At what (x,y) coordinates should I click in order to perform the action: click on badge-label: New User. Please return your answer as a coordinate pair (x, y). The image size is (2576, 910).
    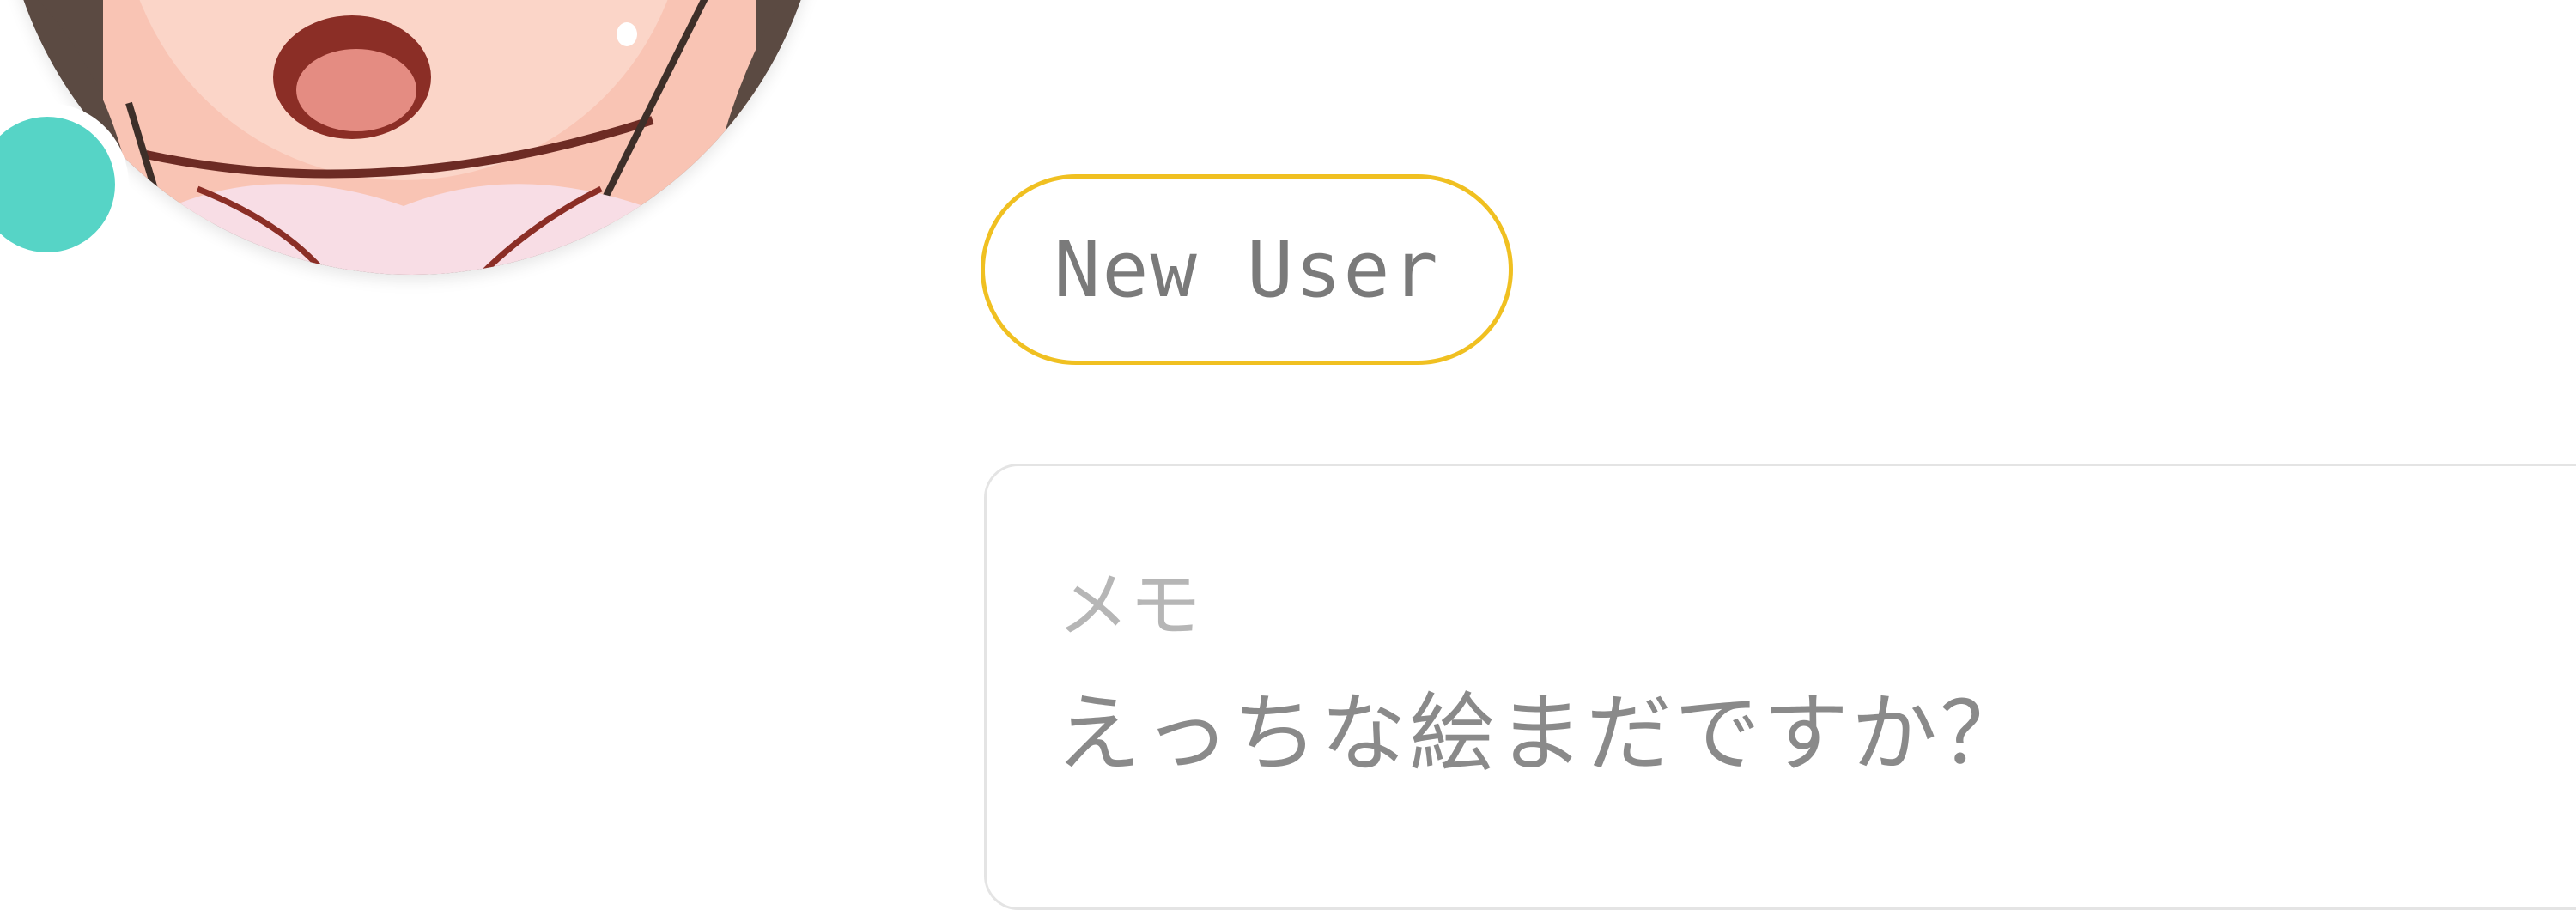
    Looking at the image, I should click on (1247, 270).